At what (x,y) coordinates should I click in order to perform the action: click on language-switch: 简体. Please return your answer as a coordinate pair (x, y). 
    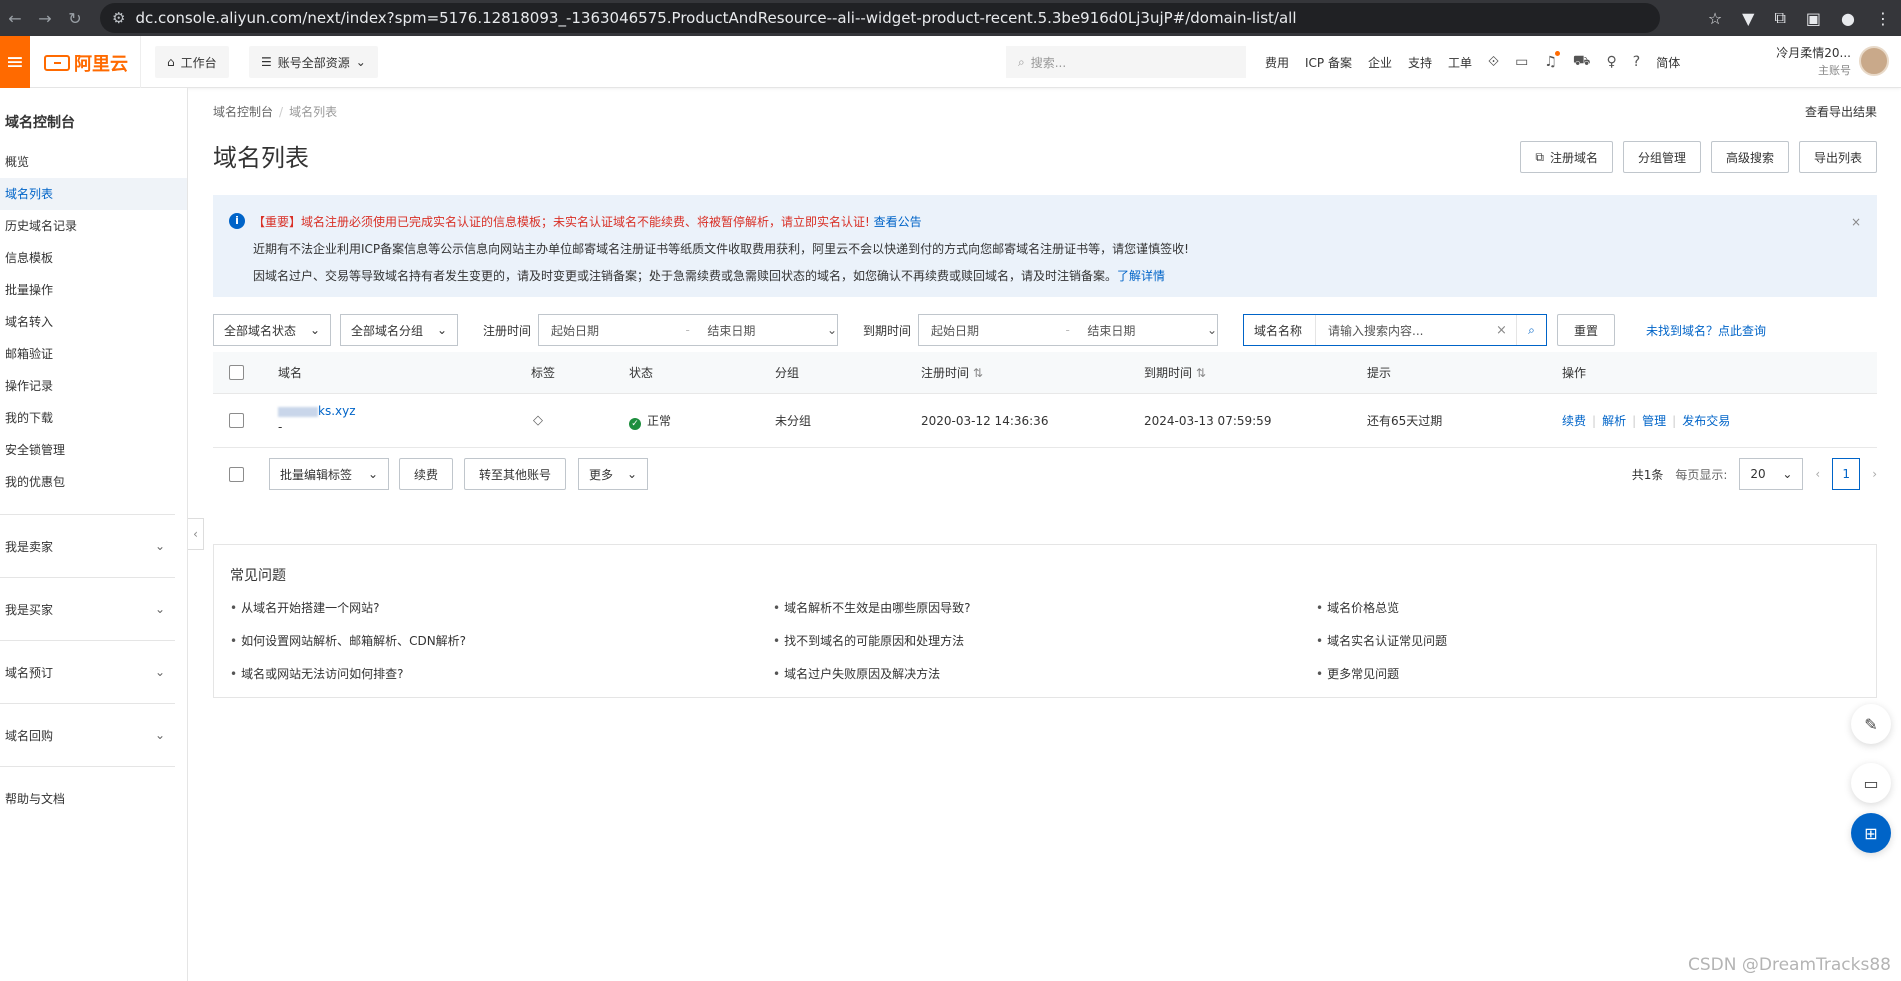
    Looking at the image, I should click on (1668, 62).